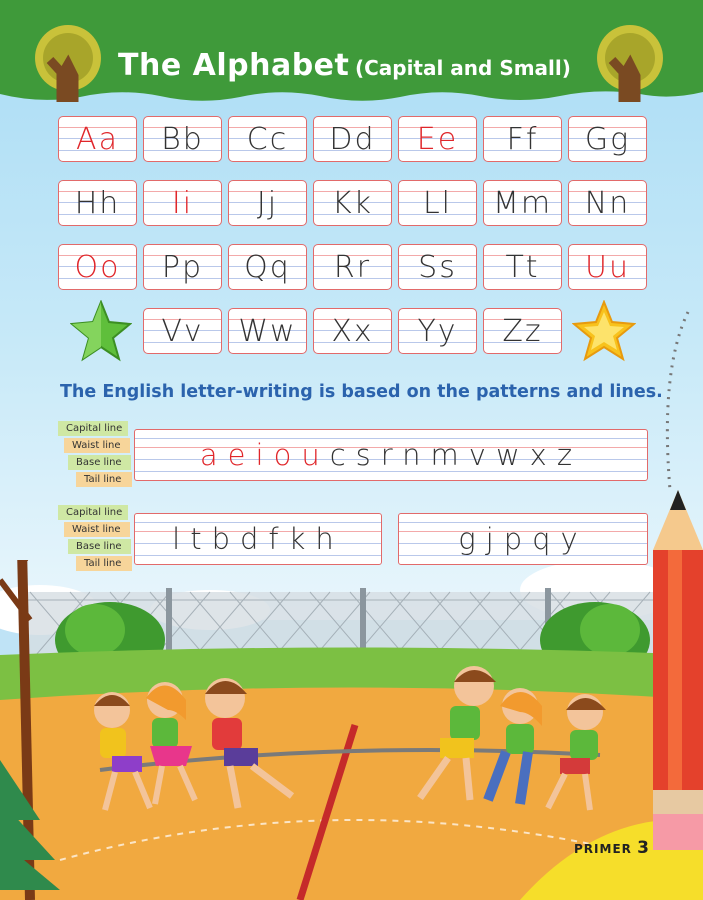 The width and height of the screenshot is (703, 900). What do you see at coordinates (267, 203) in the screenshot?
I see `letter-card-j: Jj` at bounding box center [267, 203].